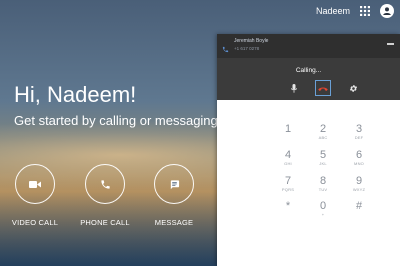 The image size is (400, 266). Describe the element at coordinates (105, 184) in the screenshot. I see `phone-icon` at that location.